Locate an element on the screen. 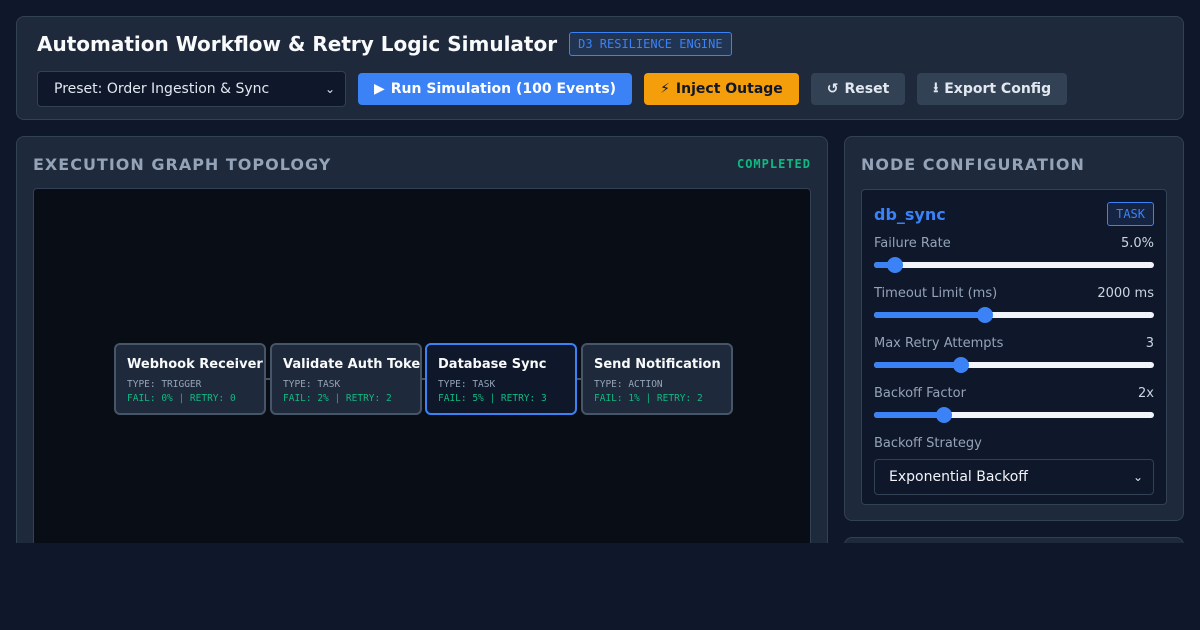  param-timeout-limit: Timeout Limit (ms) 2000 ms is located at coordinates (1014, 306).